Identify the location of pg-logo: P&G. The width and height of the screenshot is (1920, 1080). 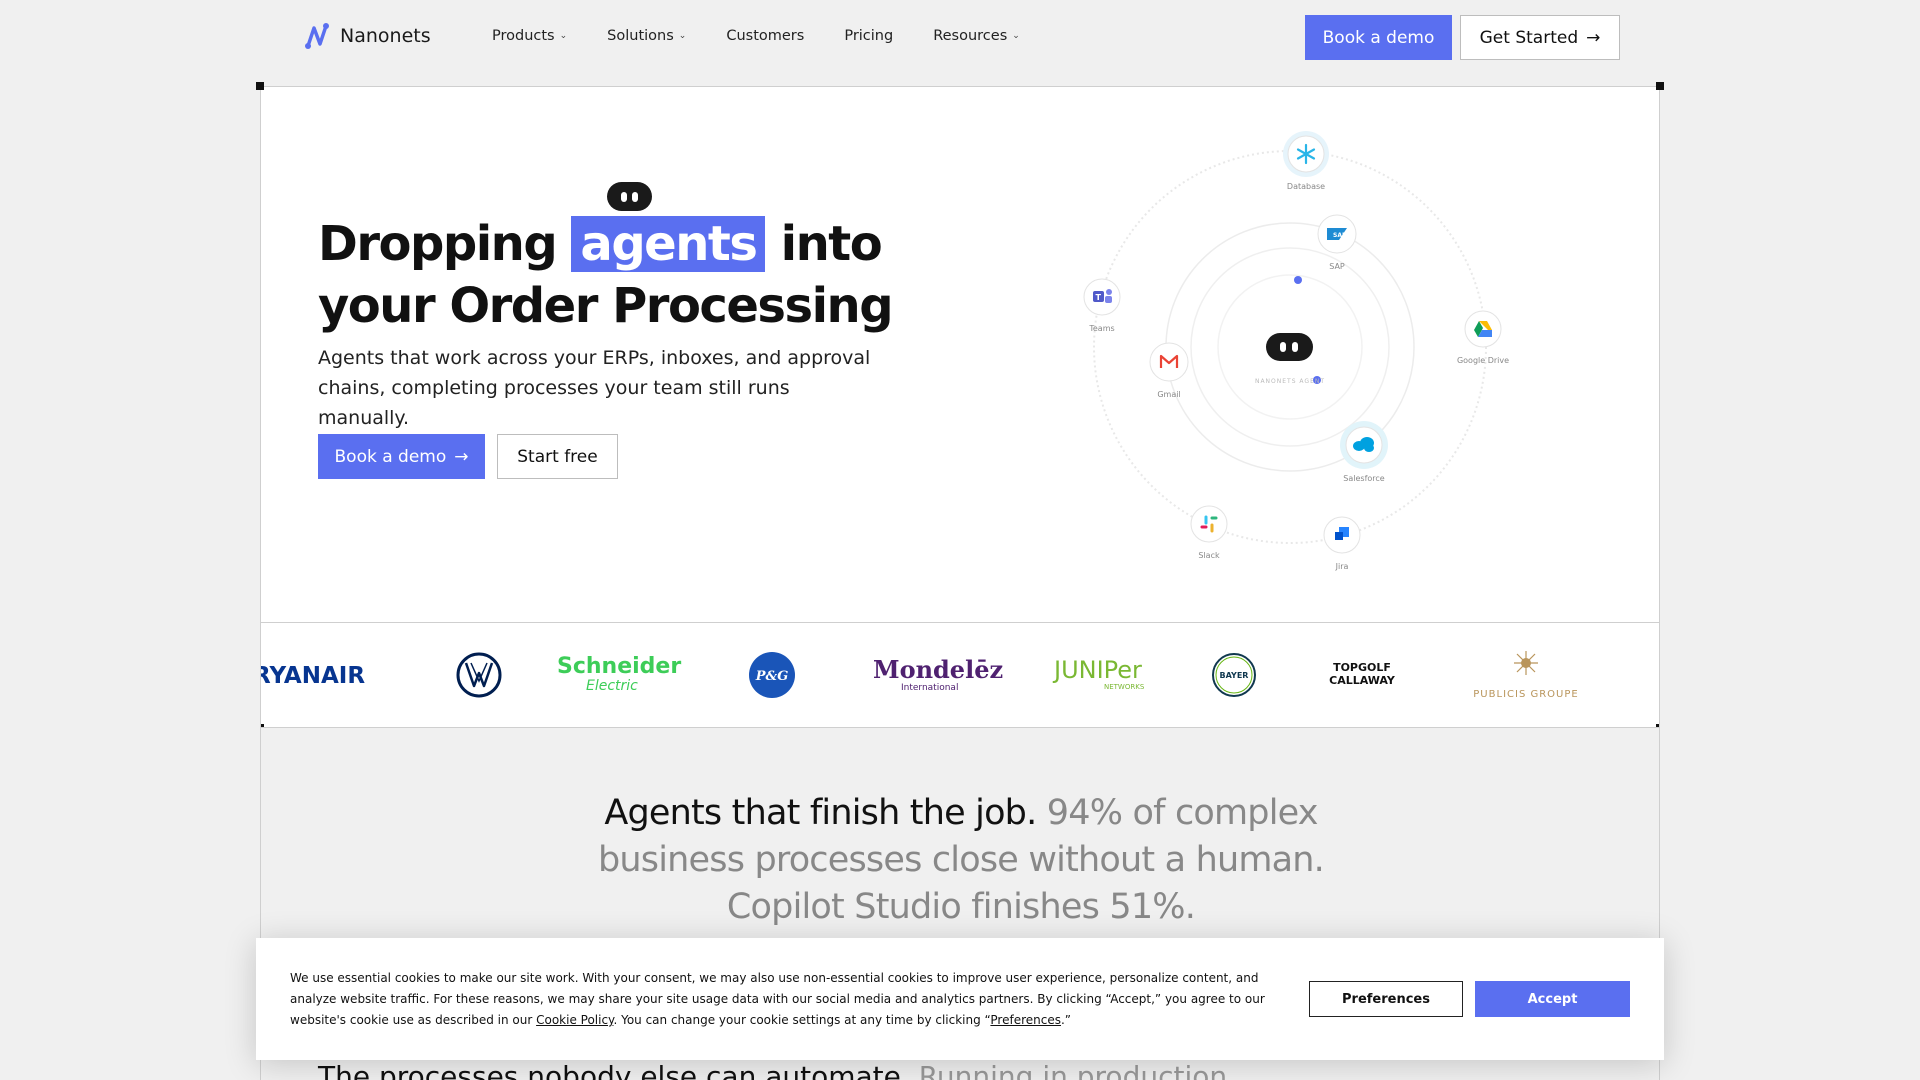
(772, 675).